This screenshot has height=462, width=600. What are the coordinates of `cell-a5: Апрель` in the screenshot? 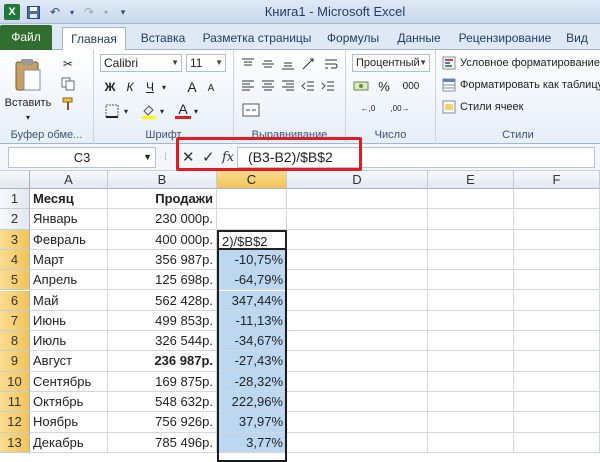 It's located at (69, 280).